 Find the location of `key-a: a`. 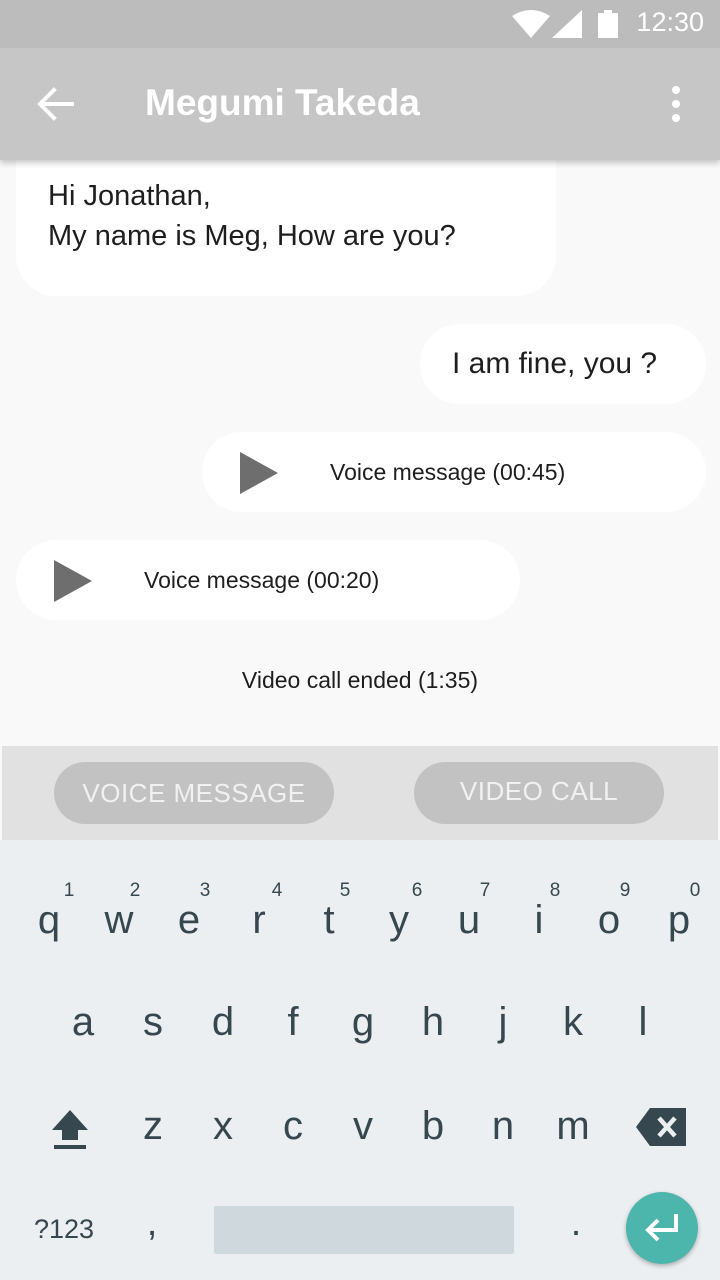

key-a: a is located at coordinates (83, 1022).